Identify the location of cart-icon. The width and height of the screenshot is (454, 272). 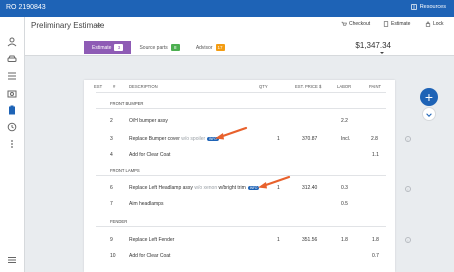
(344, 23).